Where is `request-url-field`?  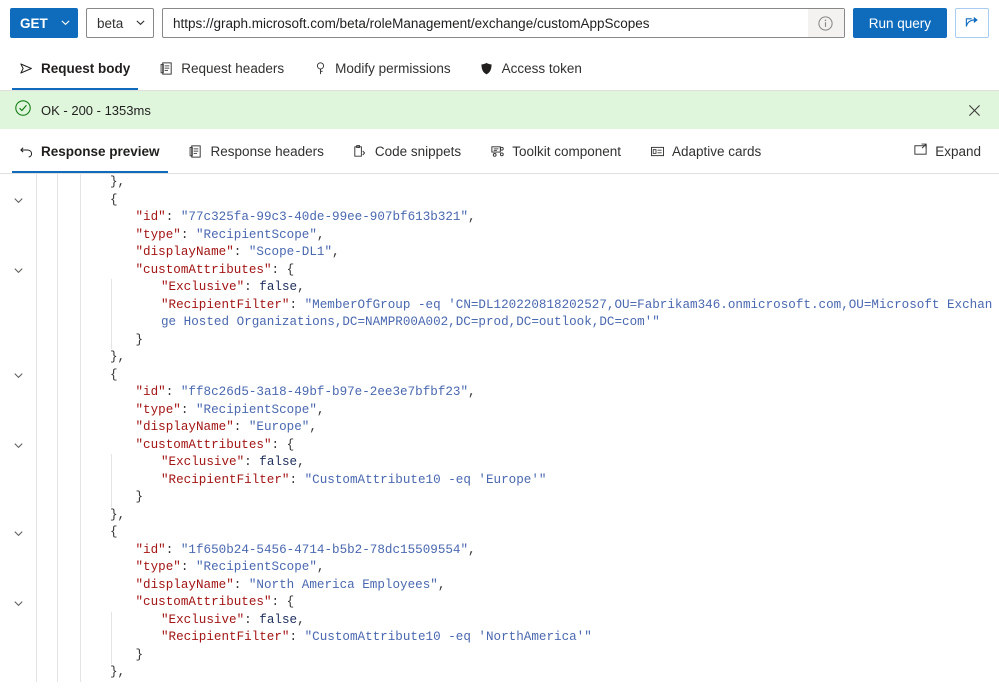
request-url-field is located at coordinates (503, 23).